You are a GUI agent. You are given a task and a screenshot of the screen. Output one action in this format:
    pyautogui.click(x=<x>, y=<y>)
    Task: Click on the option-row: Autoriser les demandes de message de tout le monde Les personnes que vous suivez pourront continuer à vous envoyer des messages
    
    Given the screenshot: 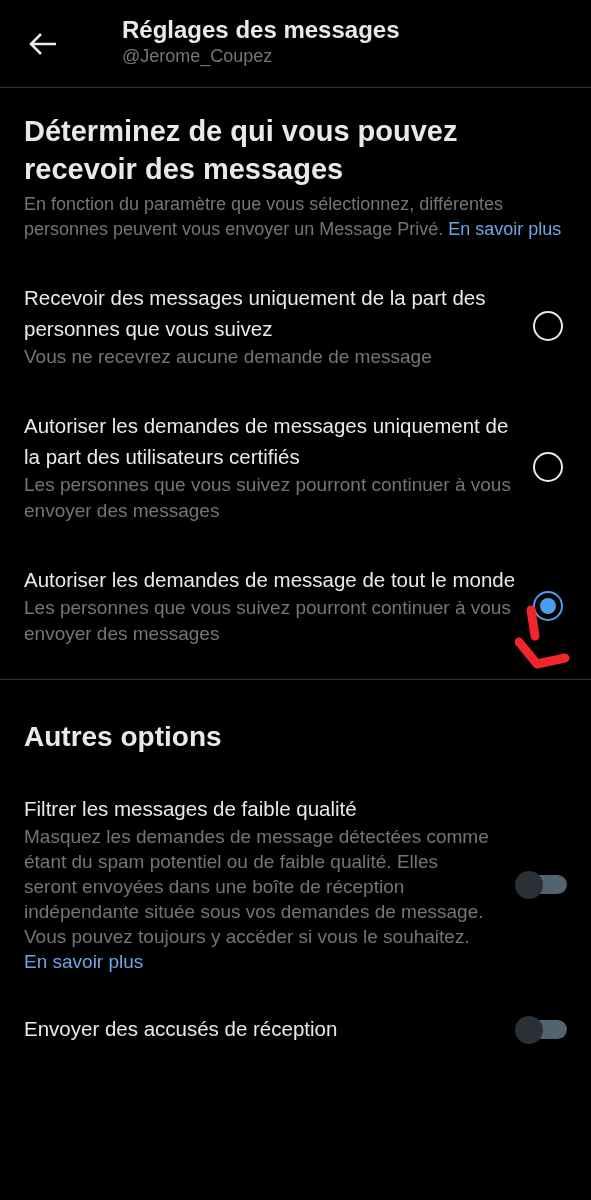 What is the action you would take?
    pyautogui.click(x=295, y=605)
    